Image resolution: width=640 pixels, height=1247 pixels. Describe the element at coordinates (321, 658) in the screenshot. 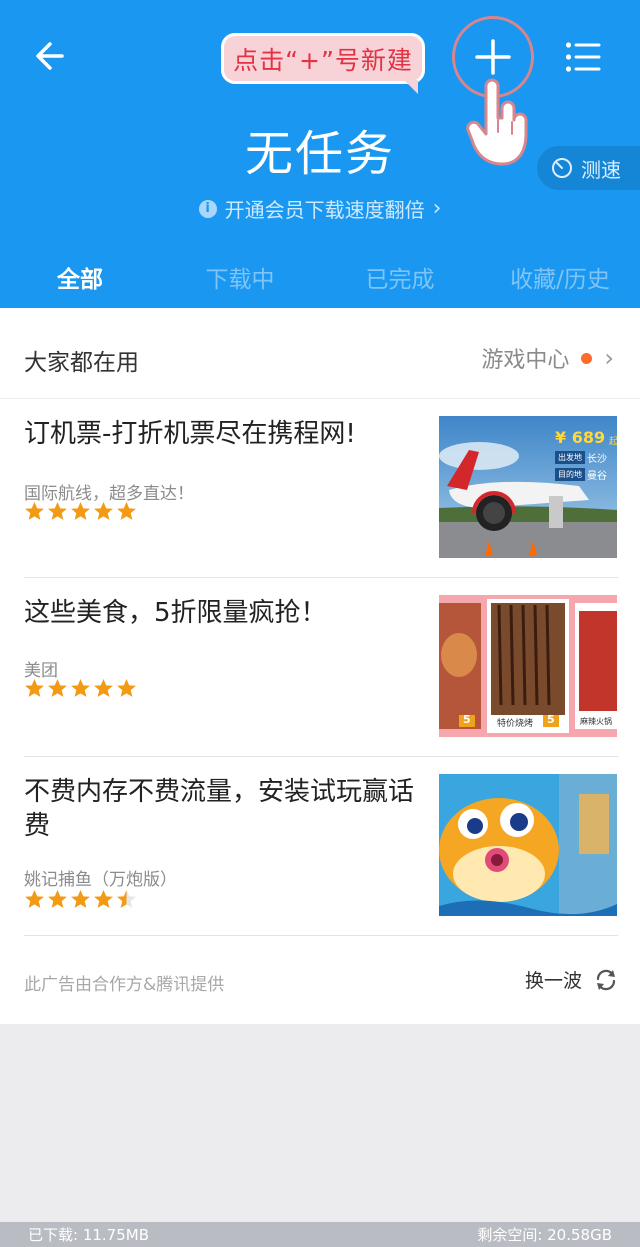

I see `ad-item: 这些美食，5折限量疯抢！ 美团 5 特价烧烤 5 麻辣火锅` at that location.